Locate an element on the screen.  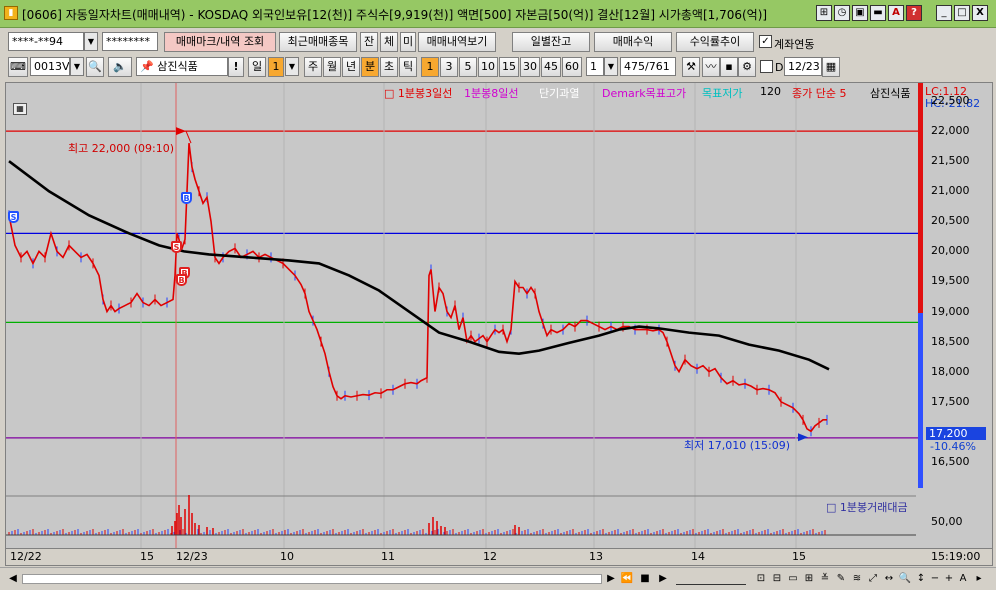
interval-dropdown-icon: ▼ is located at coordinates (611, 66).